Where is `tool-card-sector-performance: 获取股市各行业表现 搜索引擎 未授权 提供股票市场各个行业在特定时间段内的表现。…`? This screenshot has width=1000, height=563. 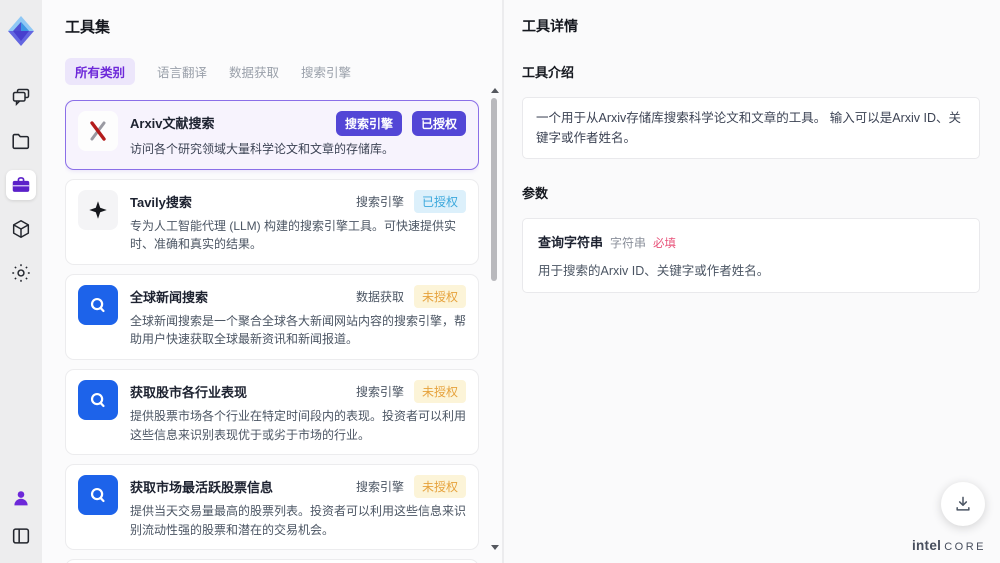 tool-card-sector-performance: 获取股市各行业表现 搜索引擎 未授权 提供股票市场各个行业在特定时间段内的表现。… is located at coordinates (272, 412).